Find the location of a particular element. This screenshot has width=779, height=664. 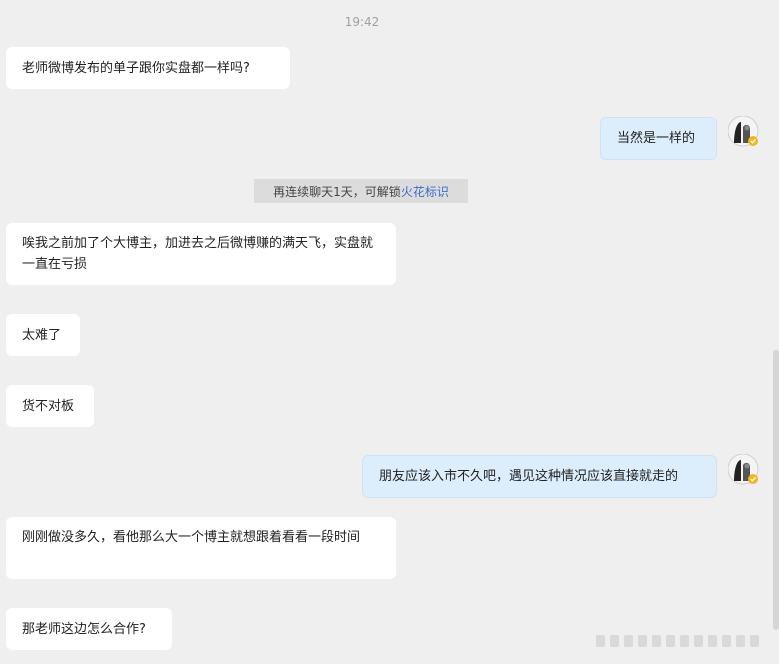

notice-text: 再连续聊天1天，可解锁 is located at coordinates (337, 191).